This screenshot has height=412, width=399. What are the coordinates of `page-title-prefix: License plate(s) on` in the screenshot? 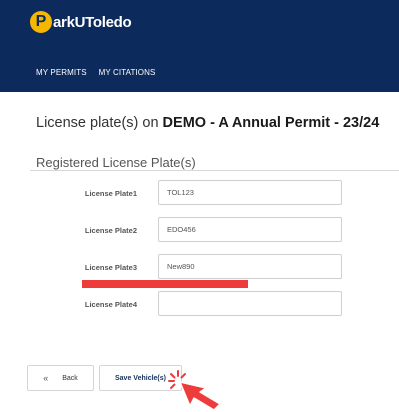 It's located at (99, 123).